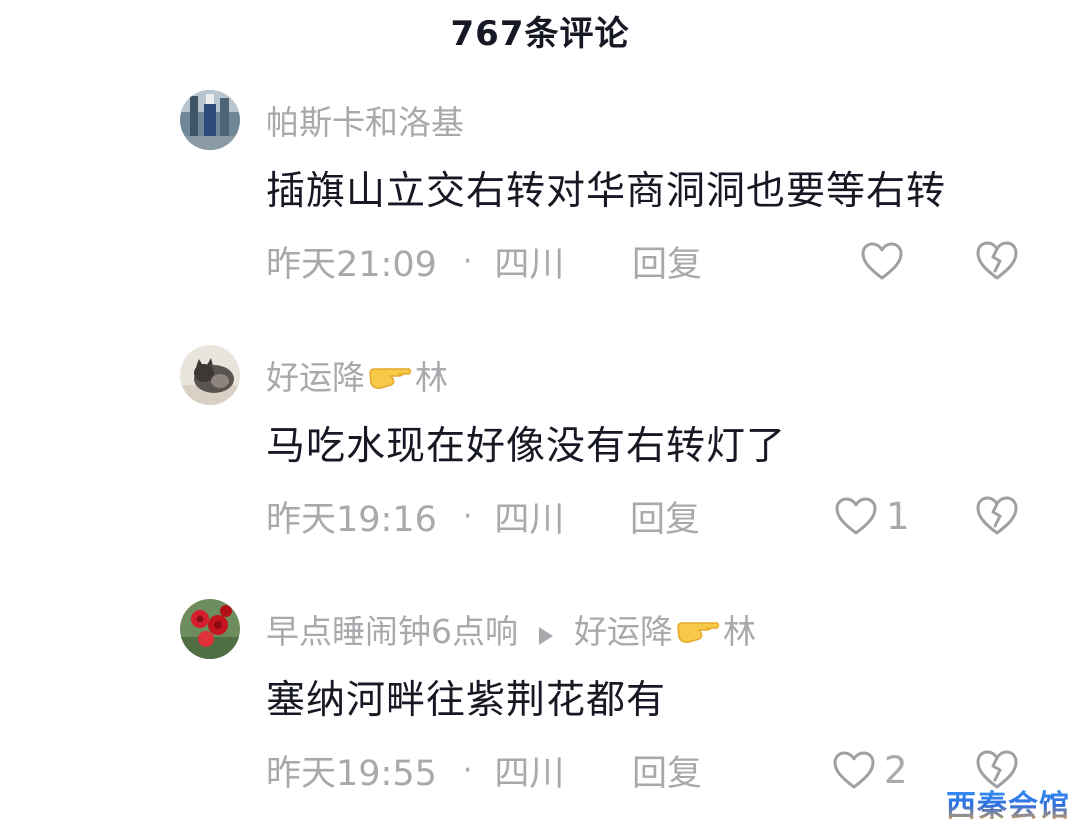 The image size is (1080, 829). What do you see at coordinates (623, 629) in the screenshot?
I see `reply-to-username: 好运降` at bounding box center [623, 629].